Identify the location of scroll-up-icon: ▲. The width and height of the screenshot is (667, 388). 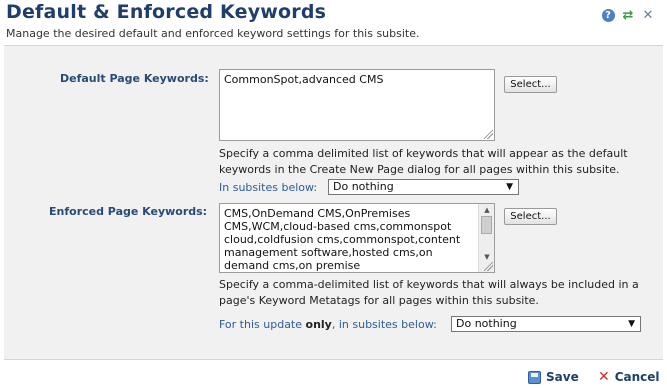
(487, 210).